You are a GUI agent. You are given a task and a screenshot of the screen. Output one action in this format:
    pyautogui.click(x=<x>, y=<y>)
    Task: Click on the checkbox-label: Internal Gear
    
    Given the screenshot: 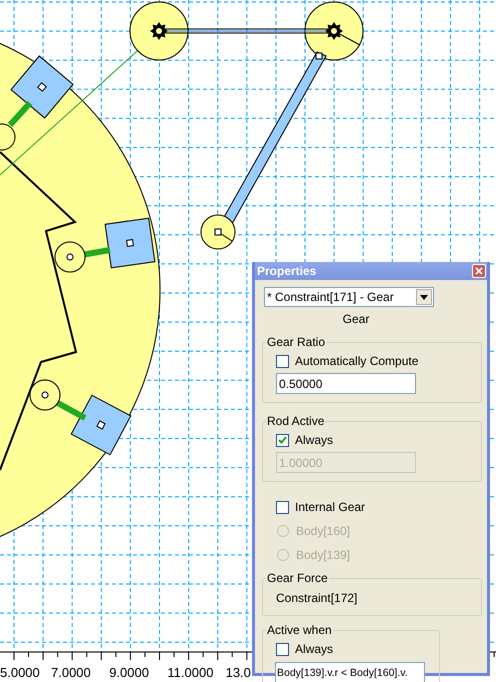 What is the action you would take?
    pyautogui.click(x=330, y=507)
    